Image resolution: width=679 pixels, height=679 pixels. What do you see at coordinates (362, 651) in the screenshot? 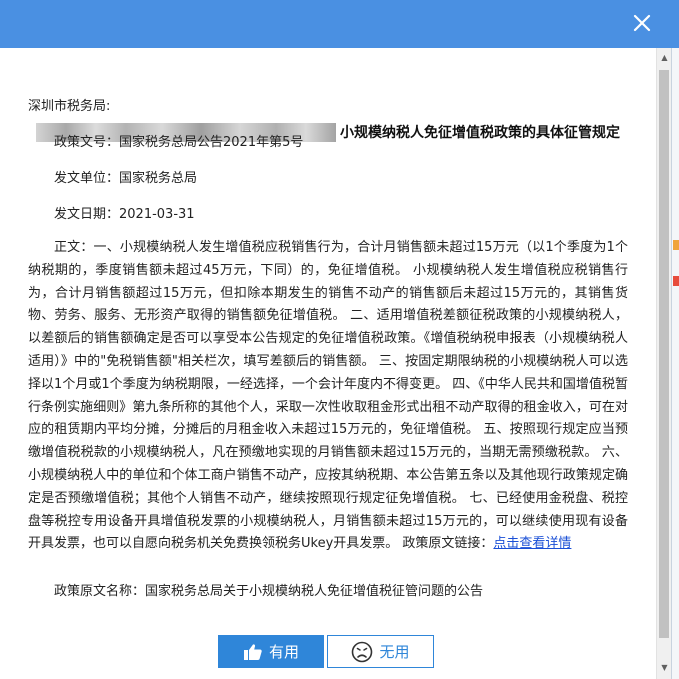
I see `sad-face-icon` at bounding box center [362, 651].